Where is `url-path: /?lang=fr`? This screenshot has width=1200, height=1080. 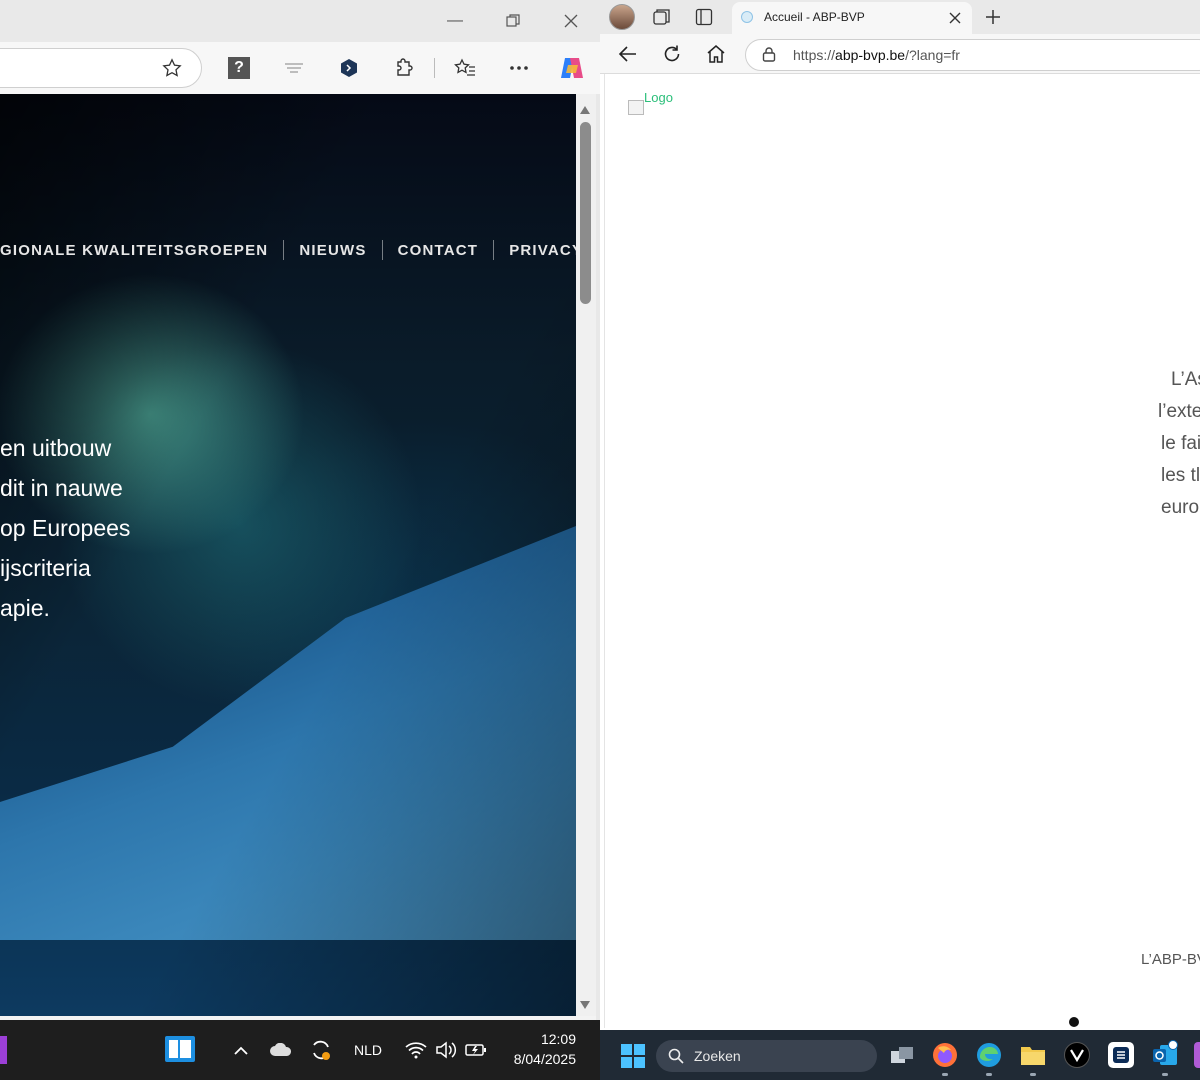 url-path: /?lang=fr is located at coordinates (932, 55).